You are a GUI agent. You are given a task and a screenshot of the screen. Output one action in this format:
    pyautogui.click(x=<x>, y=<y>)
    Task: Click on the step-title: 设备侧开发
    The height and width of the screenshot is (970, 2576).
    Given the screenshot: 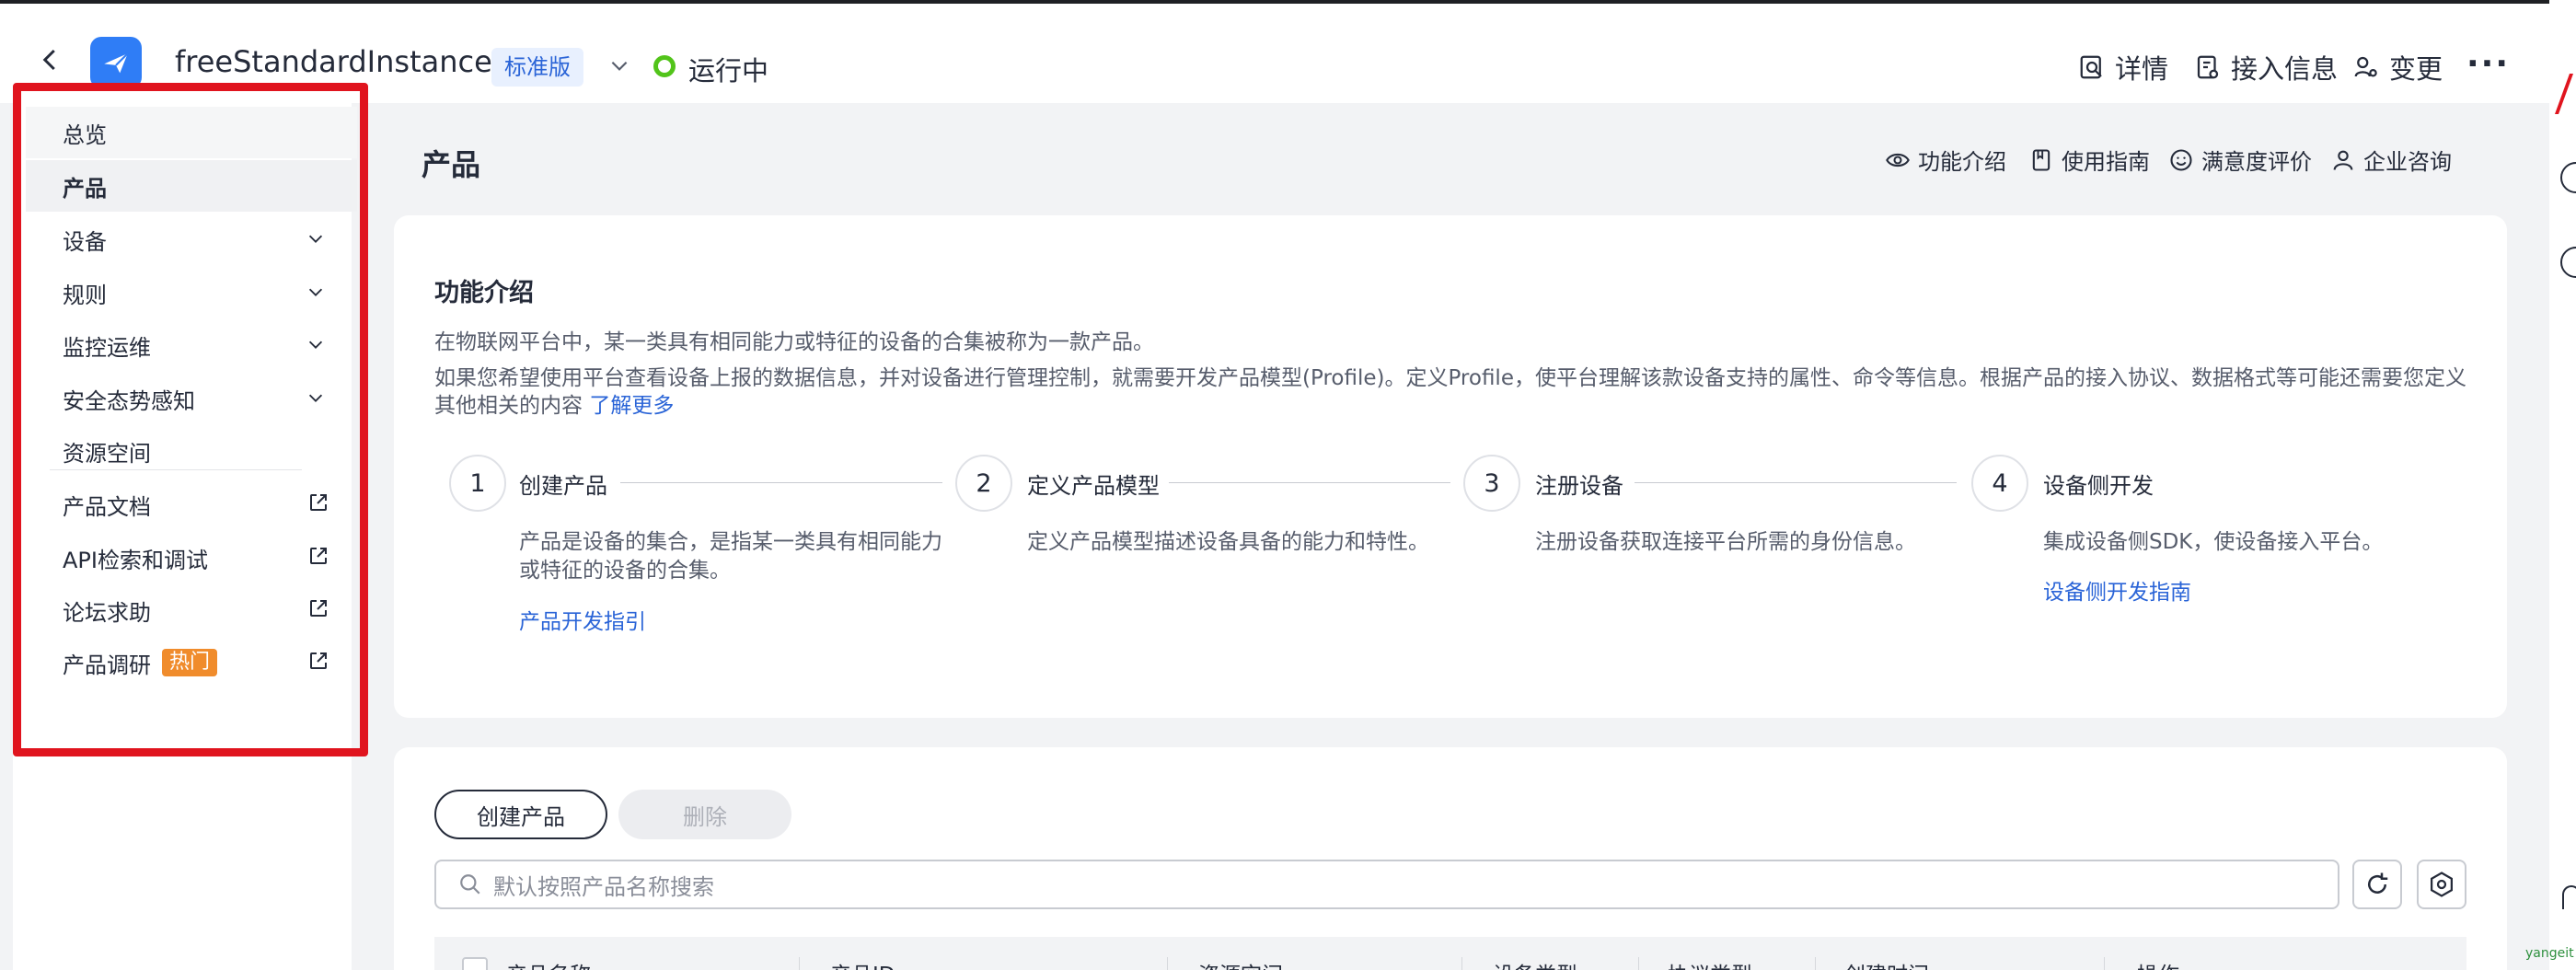 What is the action you would take?
    pyautogui.click(x=2098, y=486)
    